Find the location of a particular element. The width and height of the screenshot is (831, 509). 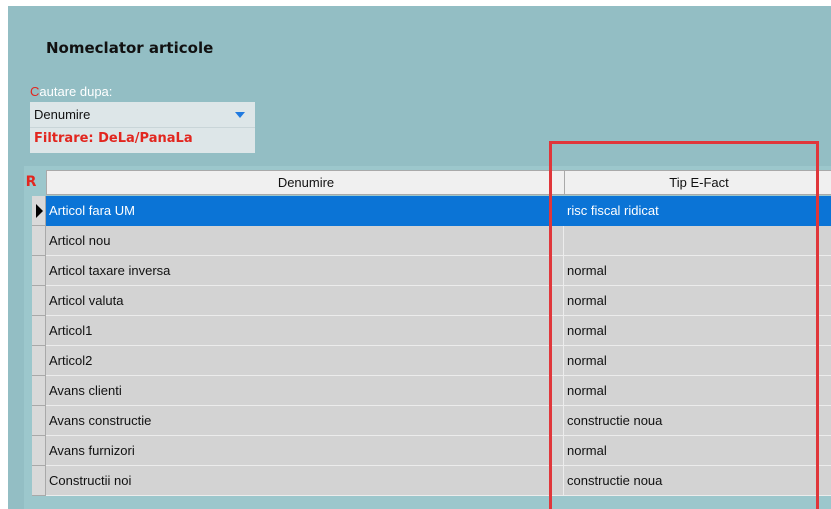

cell-denumire: Avans clienti is located at coordinates (305, 391).